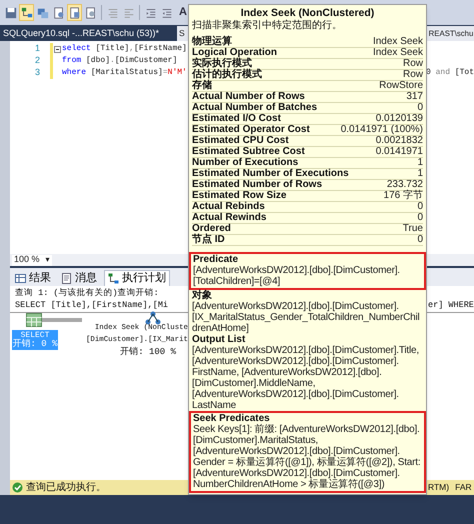 This screenshot has height=524, width=474. Describe the element at coordinates (463, 487) in the screenshot. I see `status-text: FAR` at that location.